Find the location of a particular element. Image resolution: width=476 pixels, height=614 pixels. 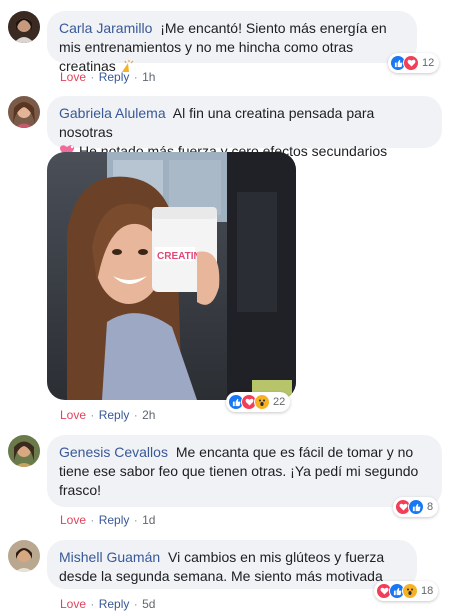

reaction-summary: 22 is located at coordinates (258, 402).